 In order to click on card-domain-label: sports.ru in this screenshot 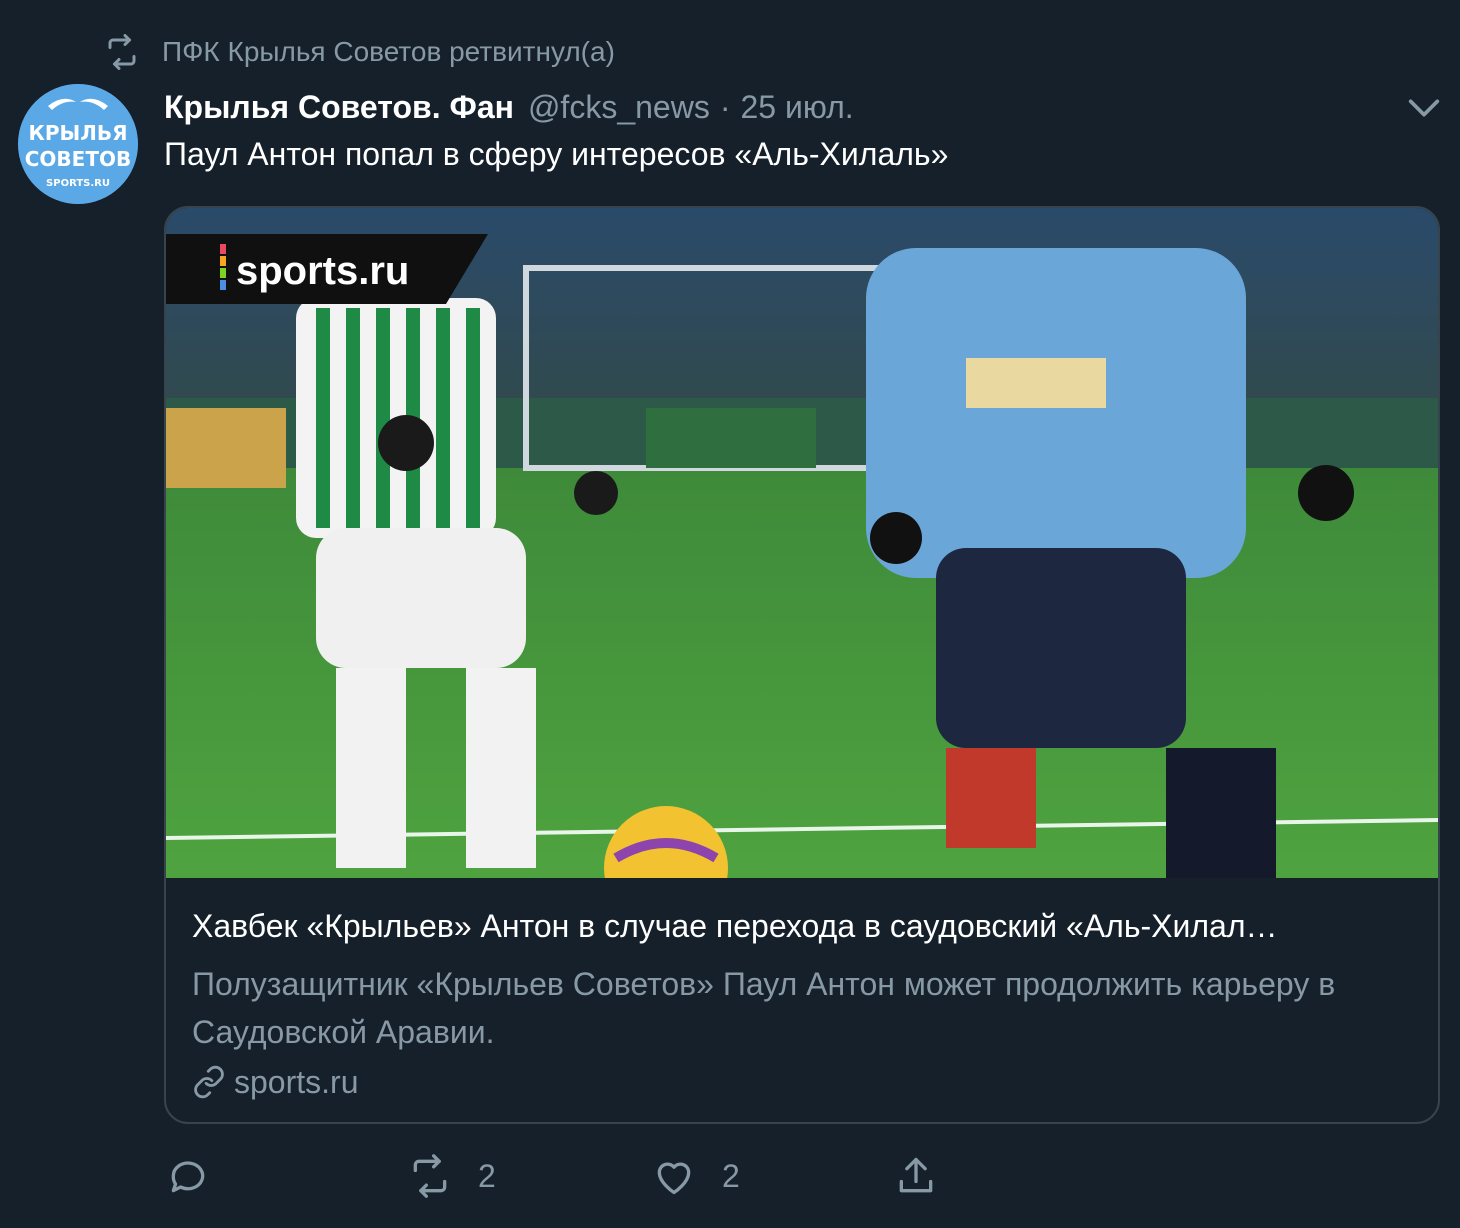, I will do `click(296, 1081)`.